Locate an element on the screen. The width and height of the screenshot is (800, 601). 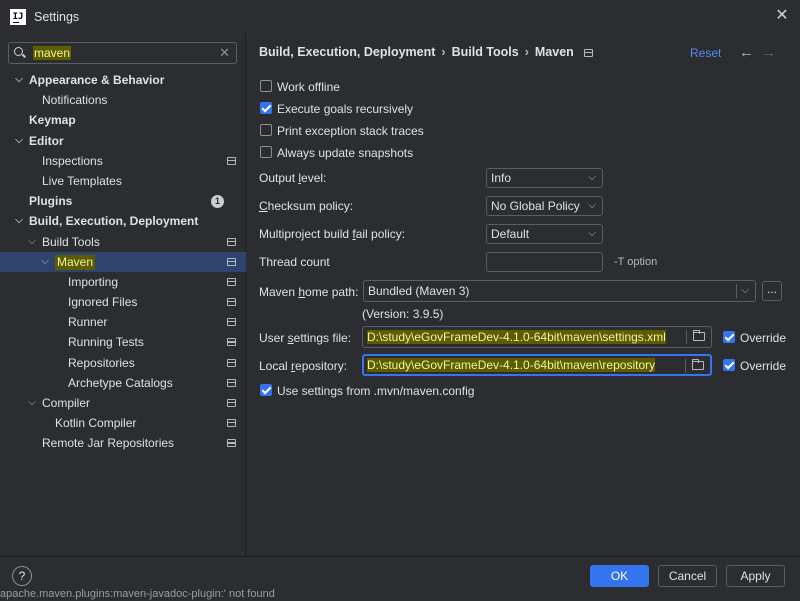
search-input: maven is located at coordinates (52, 53).